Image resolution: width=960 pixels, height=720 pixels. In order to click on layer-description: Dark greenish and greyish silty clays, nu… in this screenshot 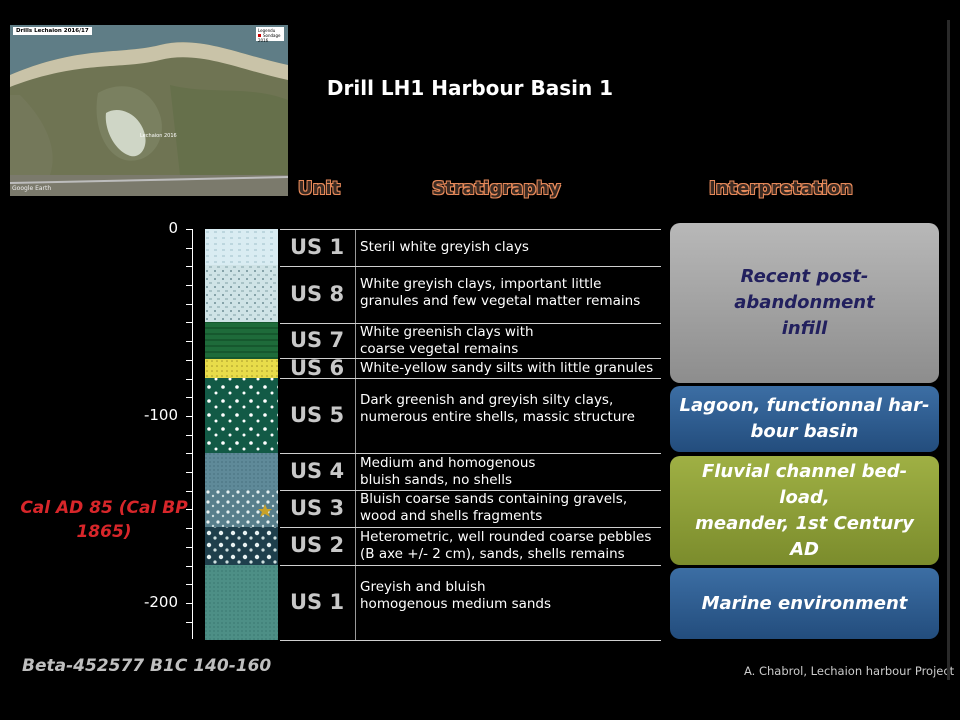, I will do `click(497, 409)`.